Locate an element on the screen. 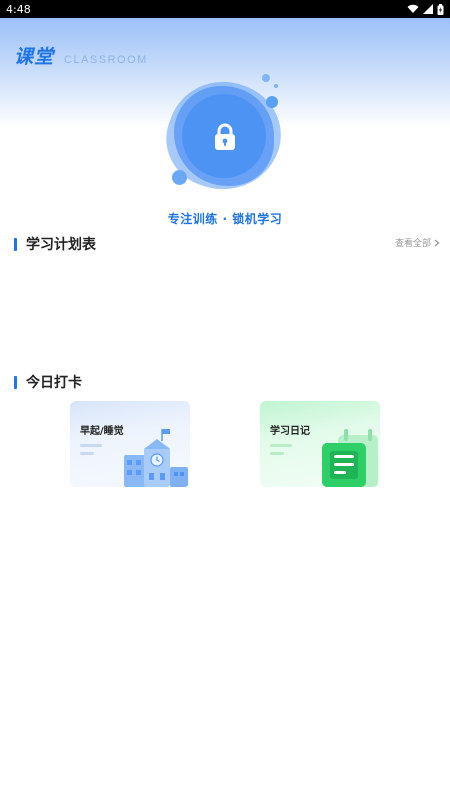 This screenshot has height=800, width=450. study-plan-header: 学习计划表 is located at coordinates (55, 244).